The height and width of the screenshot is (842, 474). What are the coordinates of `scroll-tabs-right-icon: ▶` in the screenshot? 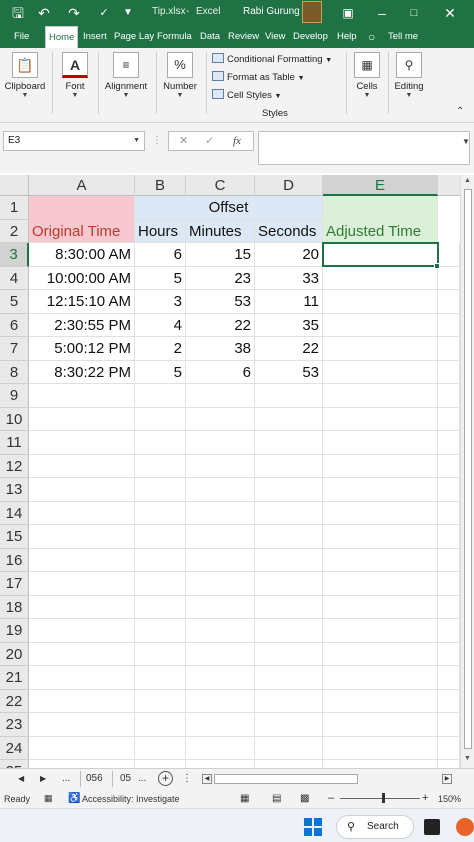 It's located at (43, 778).